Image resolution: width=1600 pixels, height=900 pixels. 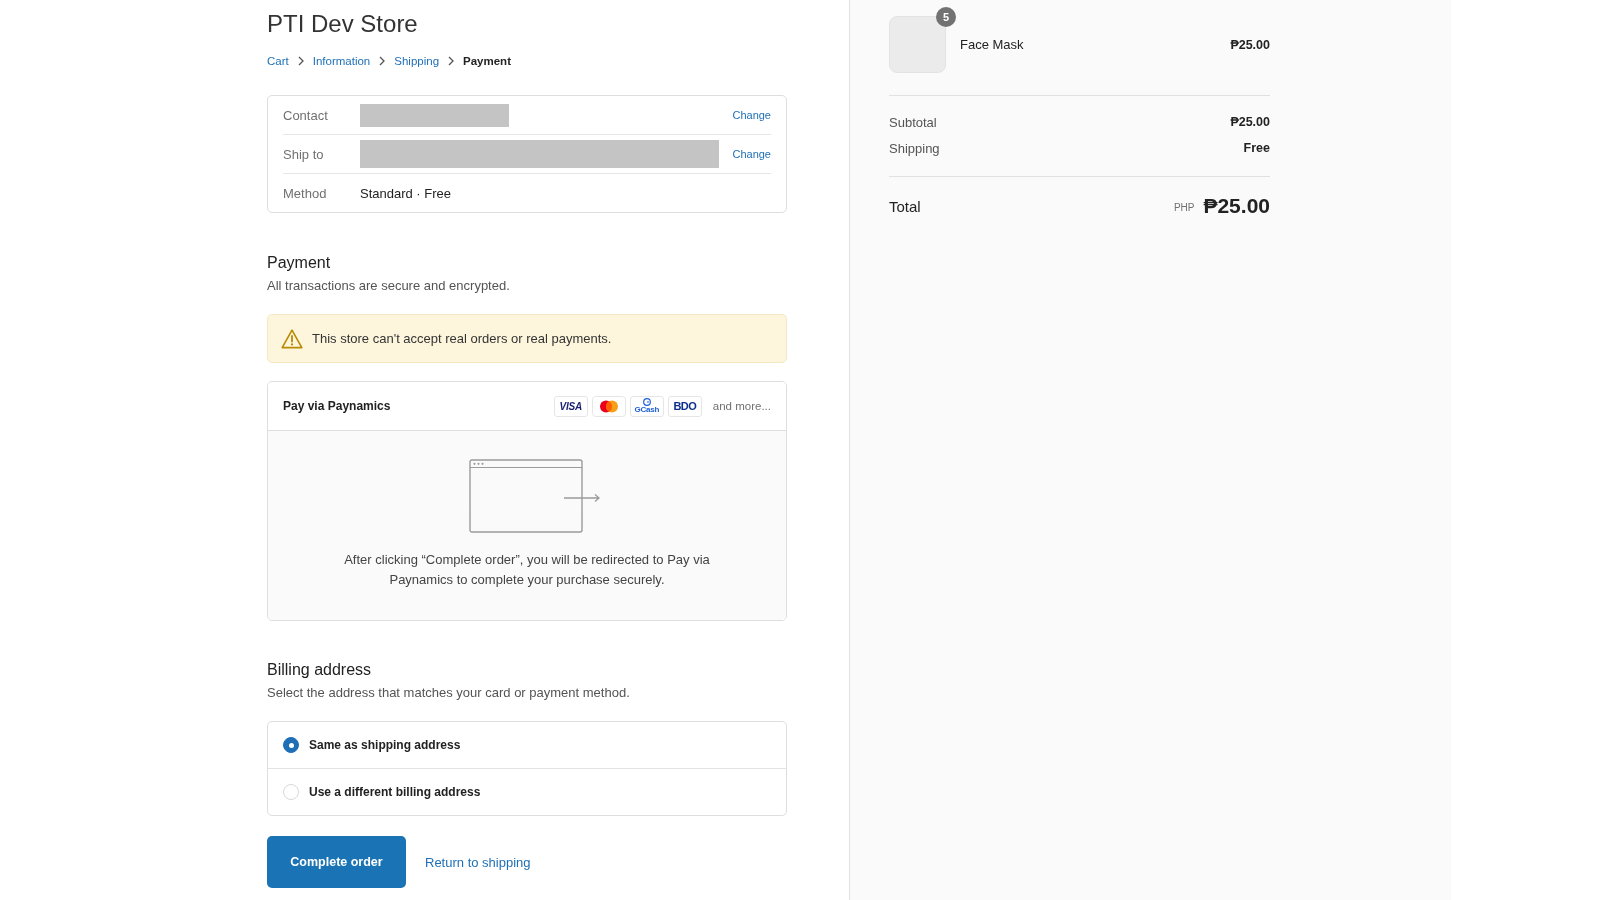 What do you see at coordinates (337, 406) in the screenshot?
I see `payment-method-title: Pay via Paynamics` at bounding box center [337, 406].